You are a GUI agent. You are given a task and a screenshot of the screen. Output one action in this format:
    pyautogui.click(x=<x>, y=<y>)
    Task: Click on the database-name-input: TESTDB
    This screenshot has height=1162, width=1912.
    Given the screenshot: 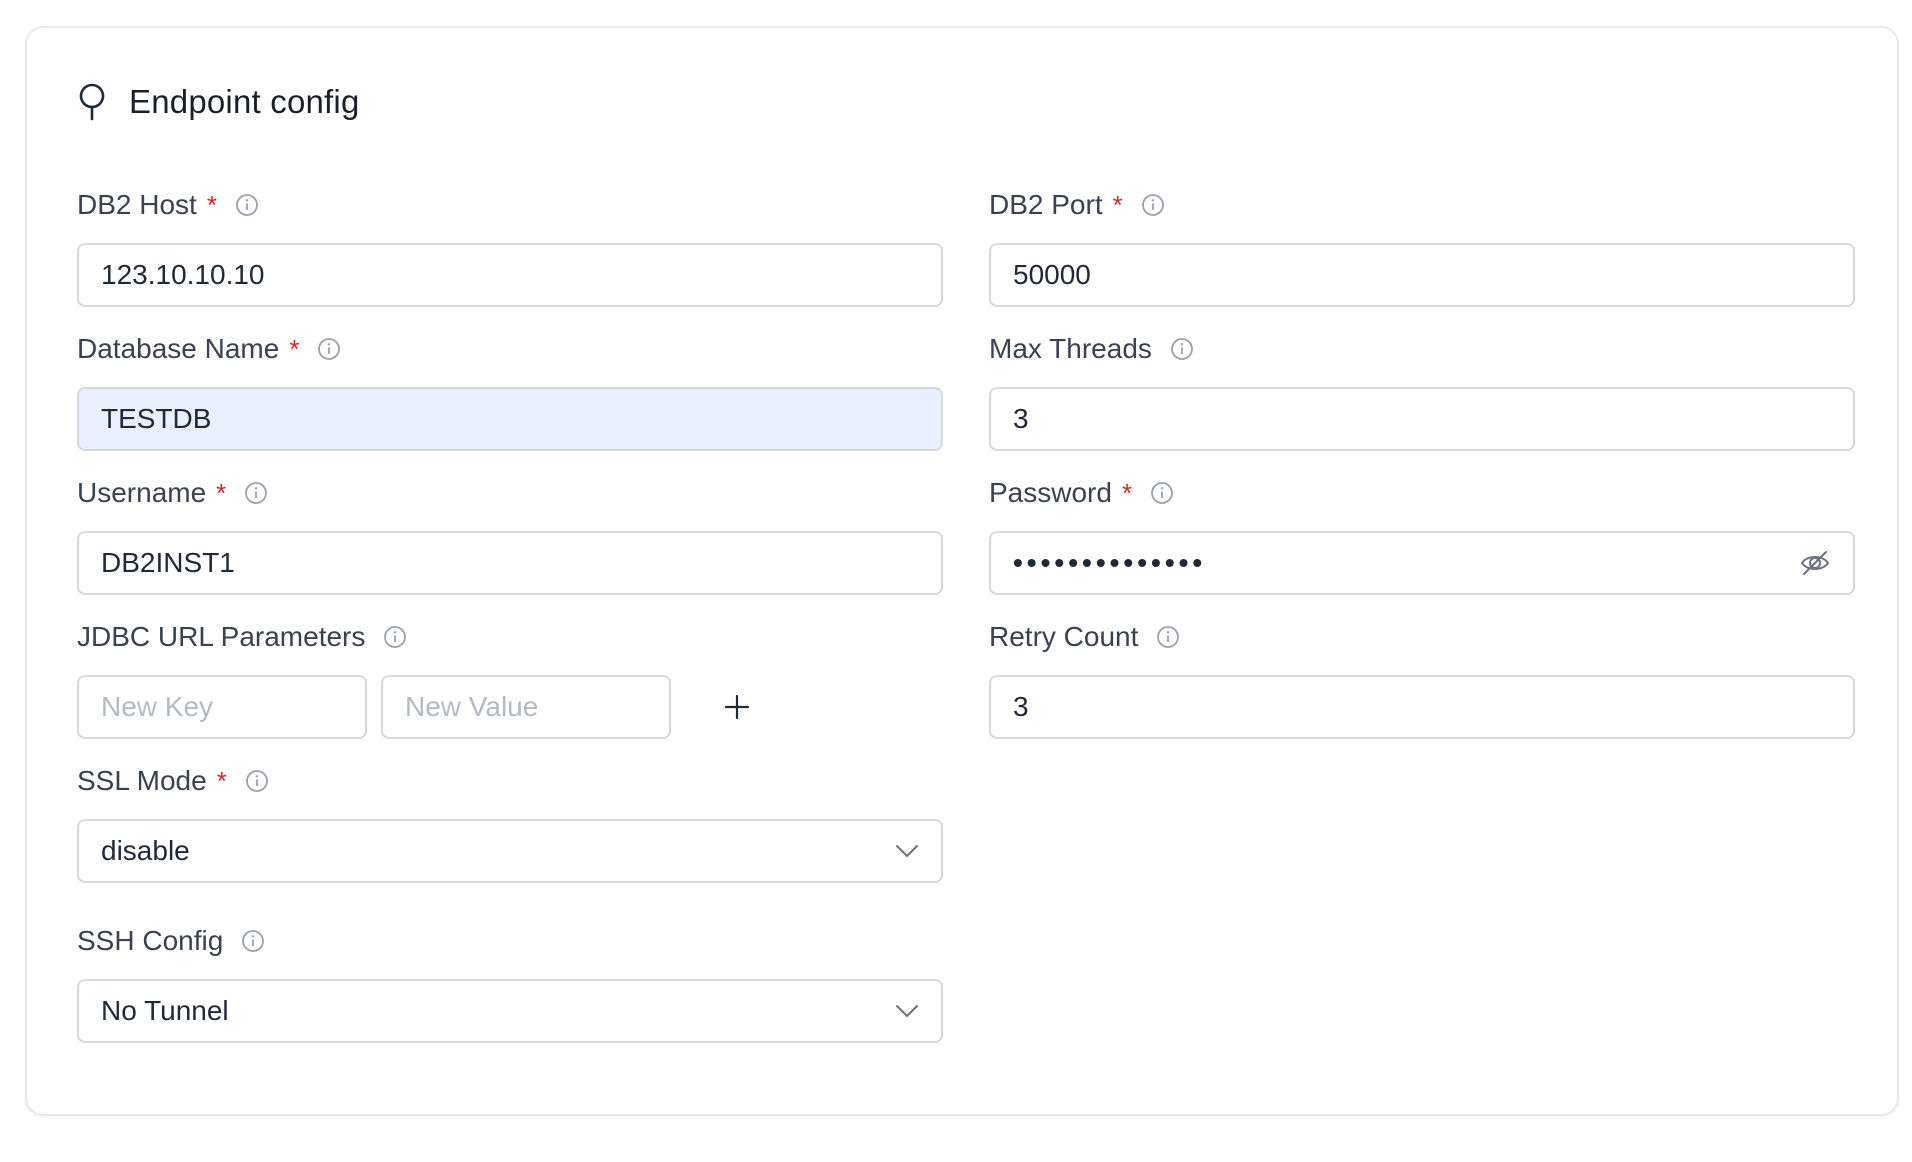 What is the action you would take?
    pyautogui.click(x=510, y=419)
    